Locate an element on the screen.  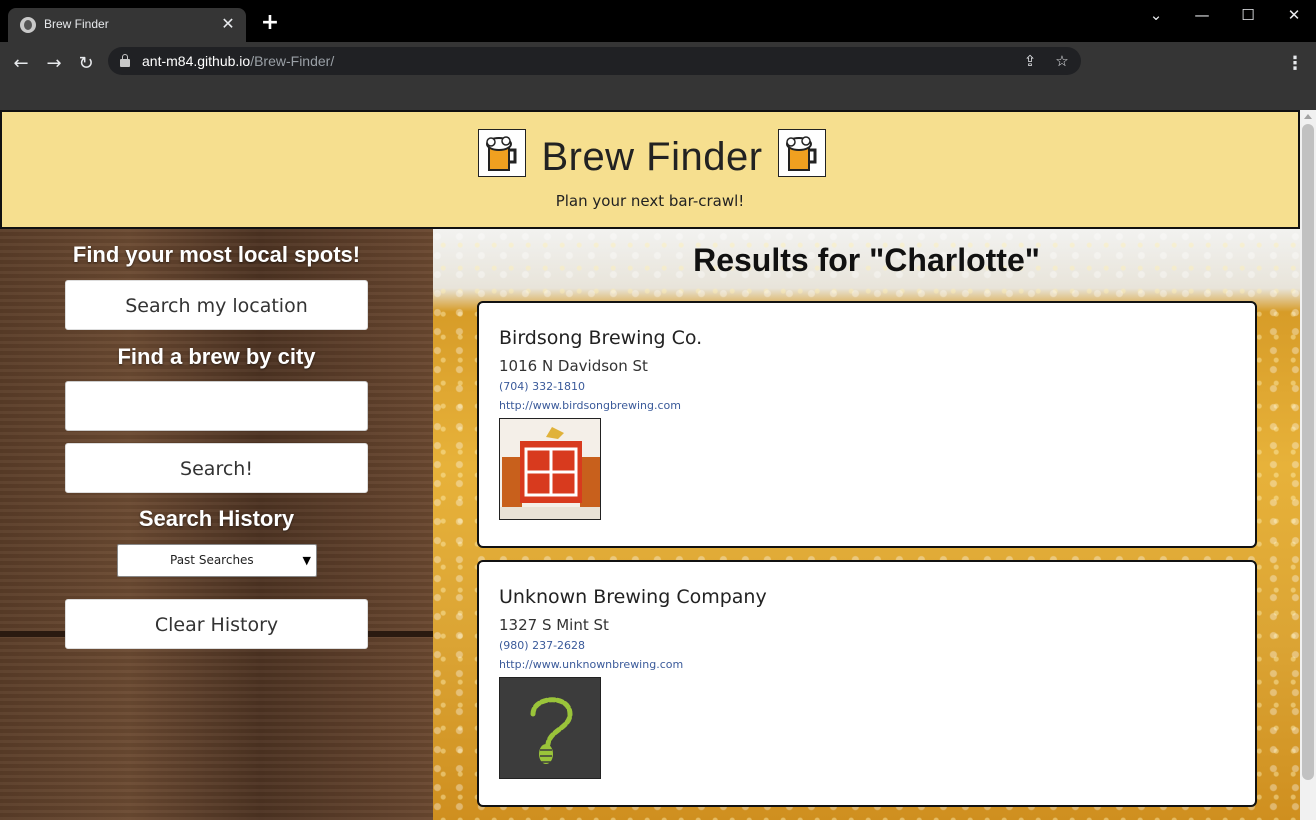
site-title: Brew Finder is located at coordinates (652, 157).